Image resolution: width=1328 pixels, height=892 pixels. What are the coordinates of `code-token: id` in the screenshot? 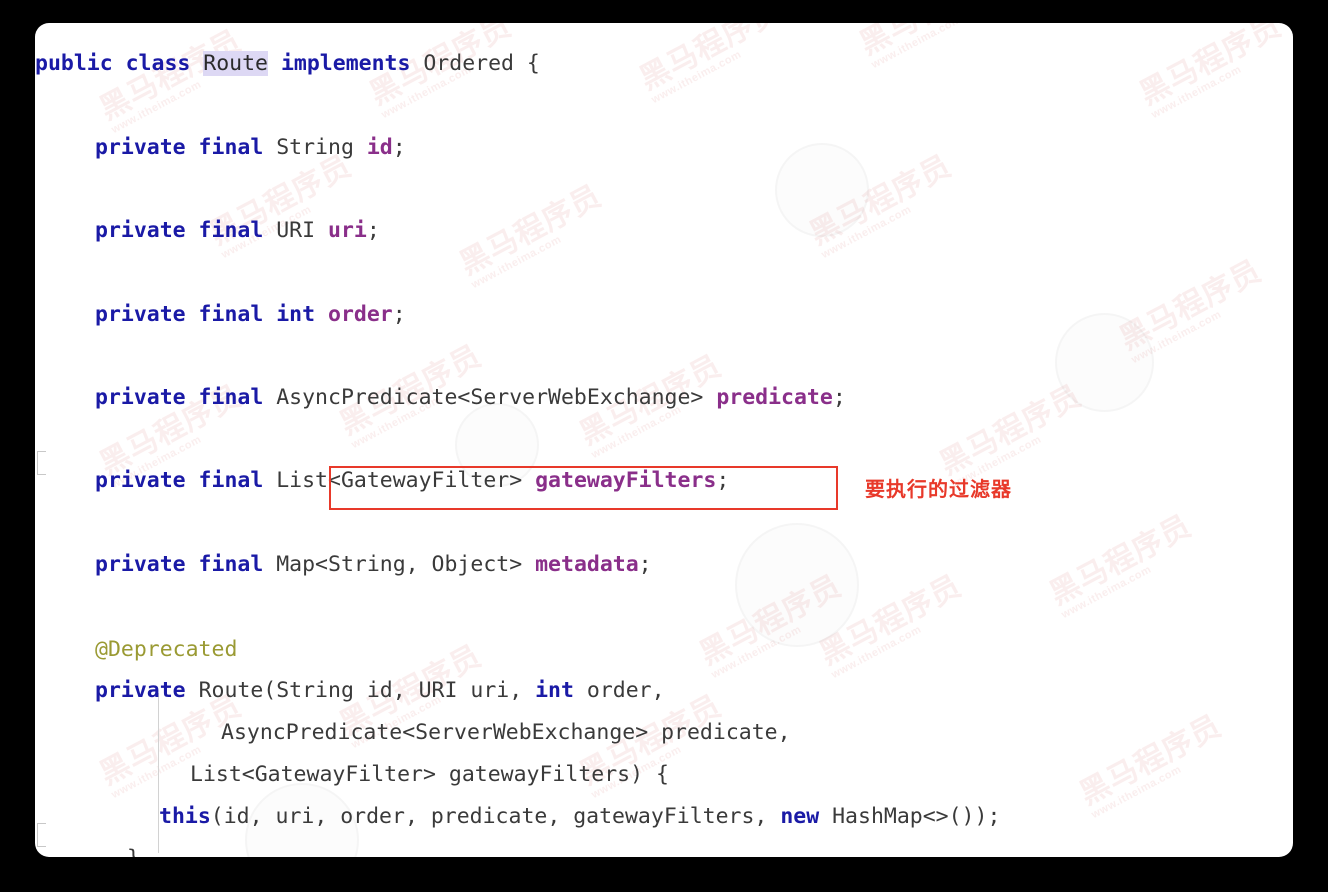 It's located at (379, 147).